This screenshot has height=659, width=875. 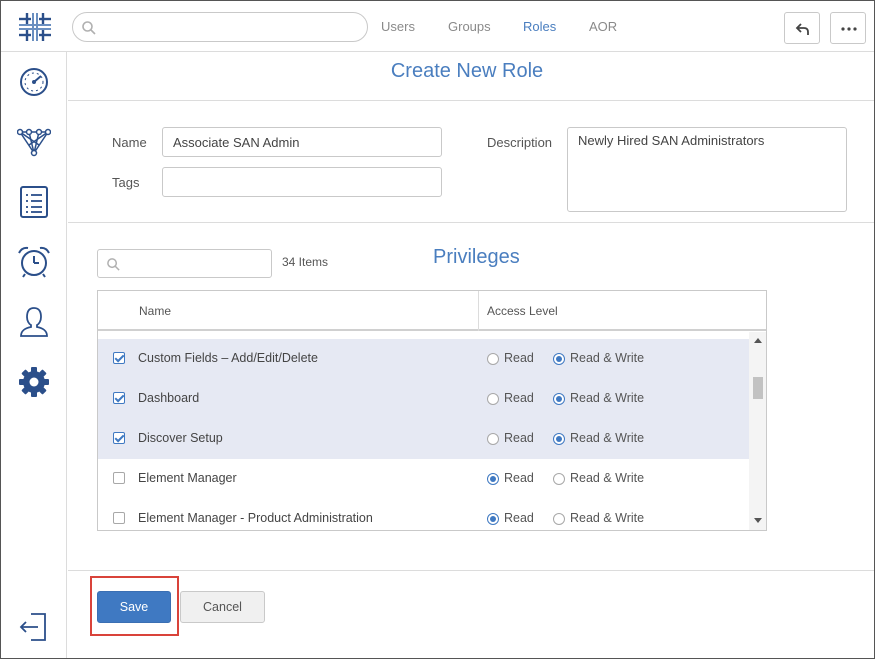 What do you see at coordinates (180, 438) in the screenshot?
I see `privilege-name: Discover Setup` at bounding box center [180, 438].